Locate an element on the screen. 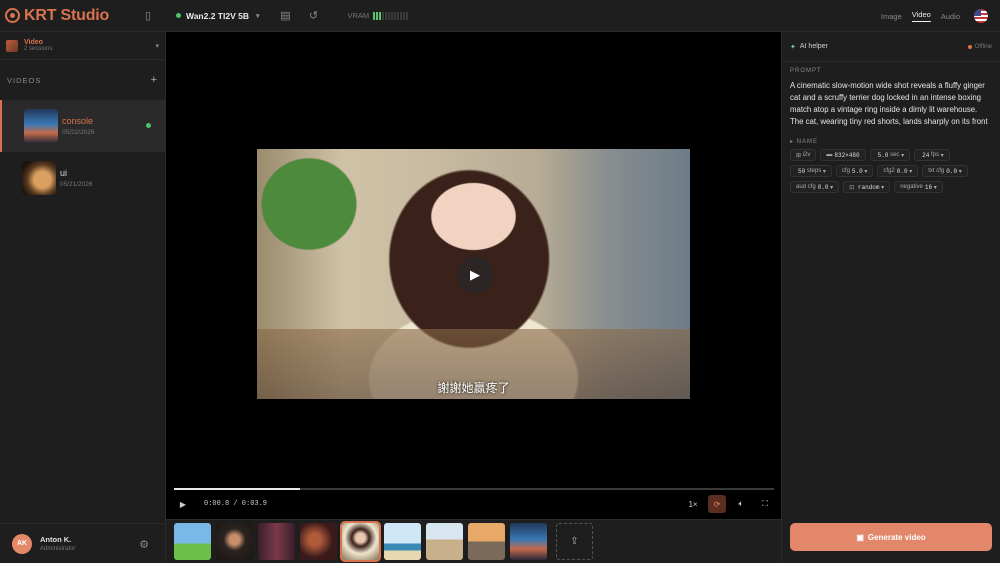 The width and height of the screenshot is (1000, 563). resolution-chip: ▬ 832×480 is located at coordinates (843, 155).